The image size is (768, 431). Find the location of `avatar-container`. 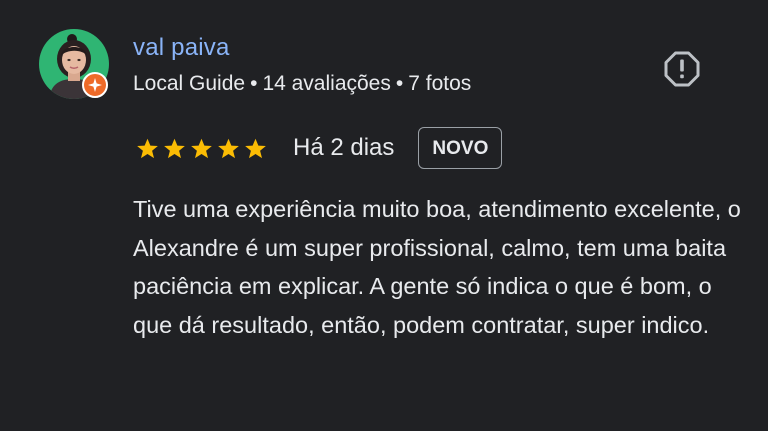

avatar-container is located at coordinates (74, 64).